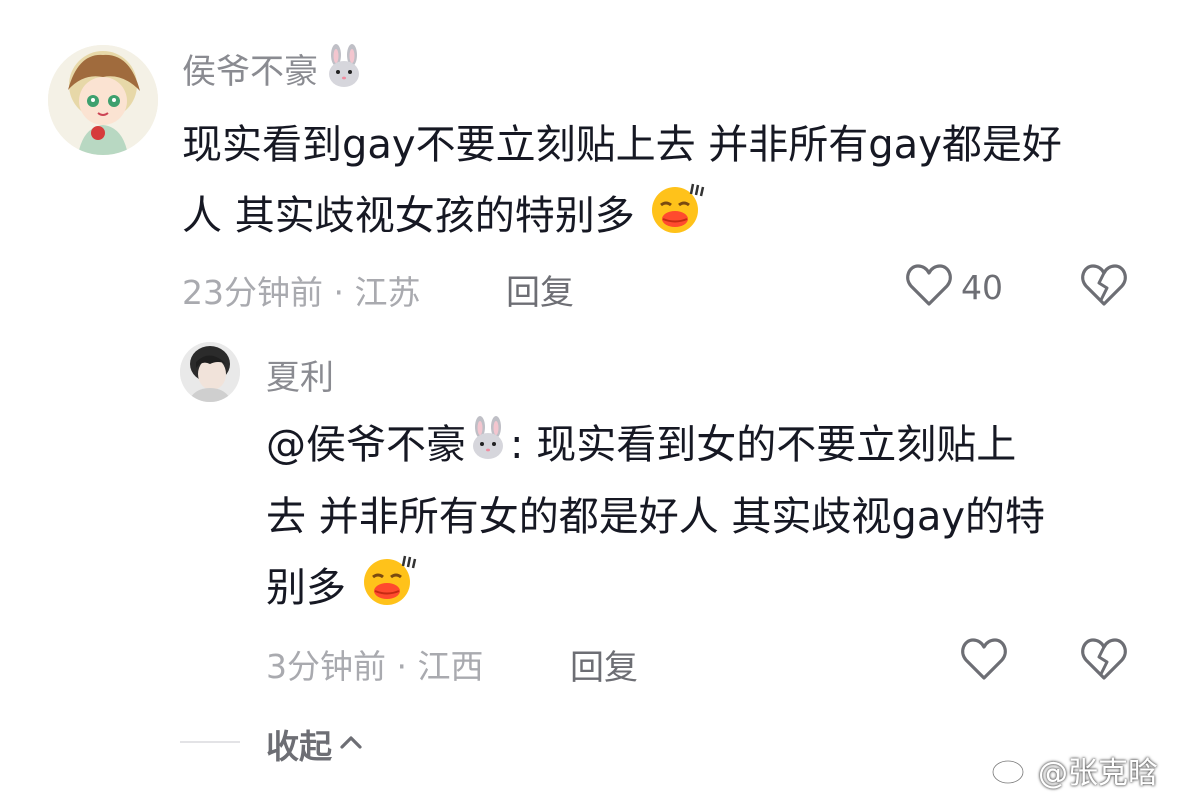 The image size is (1179, 796). Describe the element at coordinates (375, 666) in the screenshot. I see `reply-time-location: 3分钟前 · 江西` at that location.